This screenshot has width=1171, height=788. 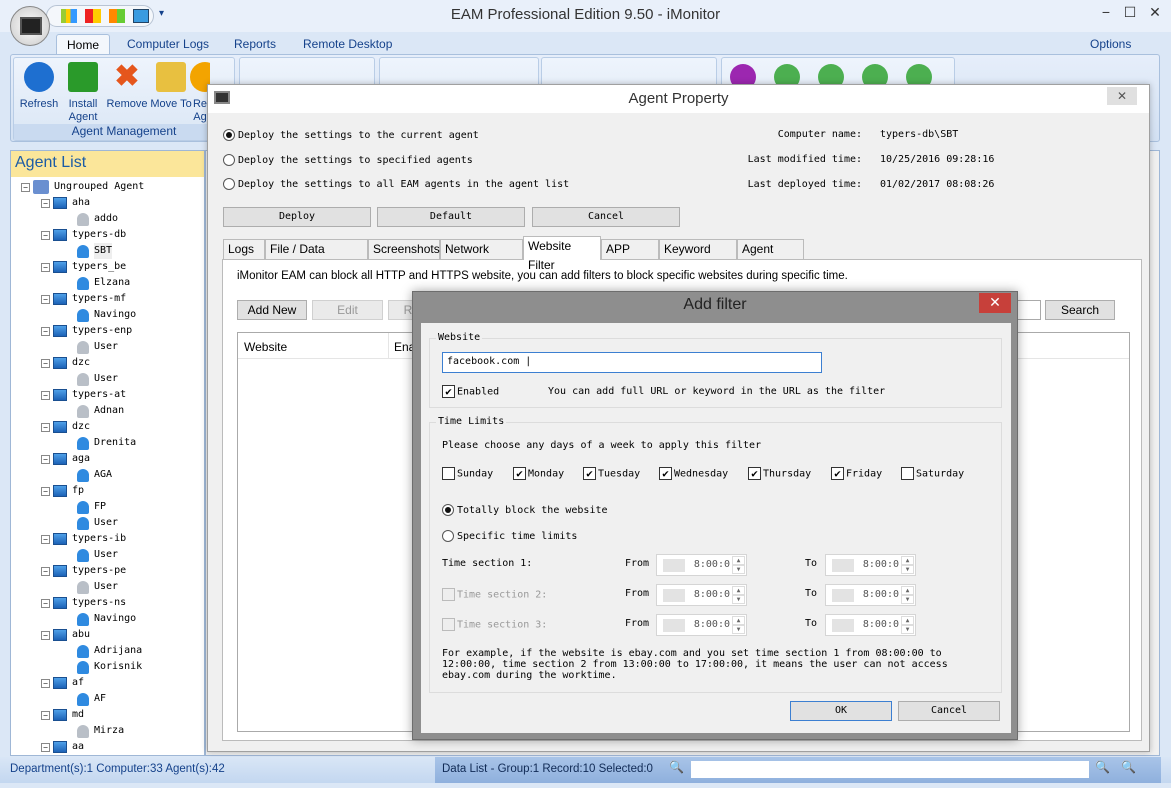 I want to click on enabled-checkbox: ✔ Enabled, so click(x=470, y=391).